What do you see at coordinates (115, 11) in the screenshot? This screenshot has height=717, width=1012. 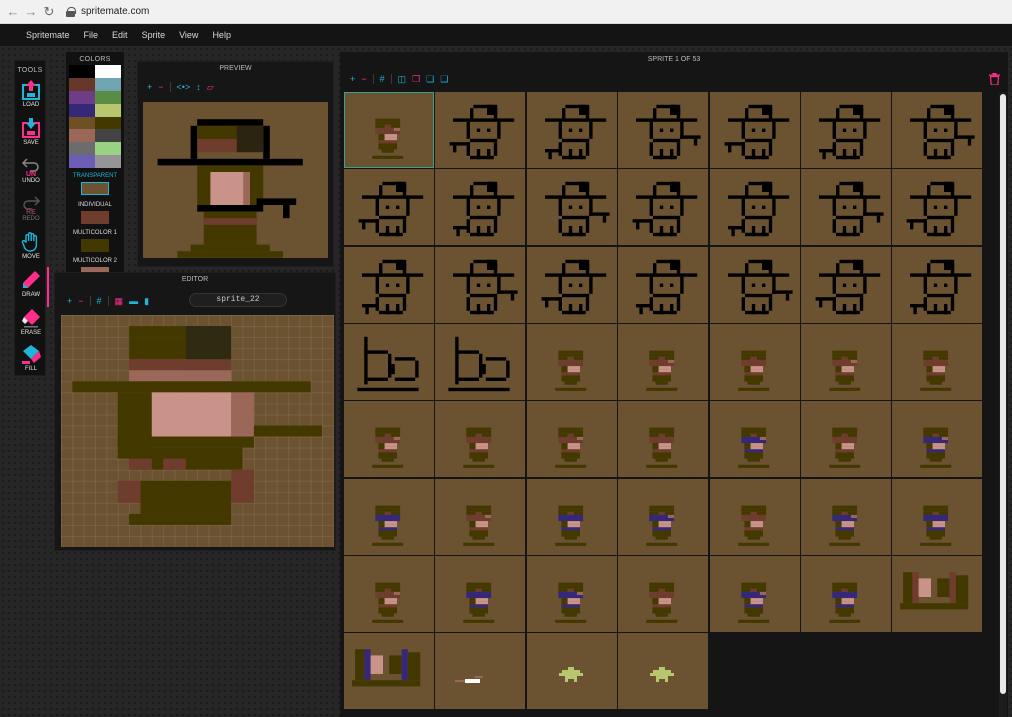 I see `url-text: spritemate.com` at bounding box center [115, 11].